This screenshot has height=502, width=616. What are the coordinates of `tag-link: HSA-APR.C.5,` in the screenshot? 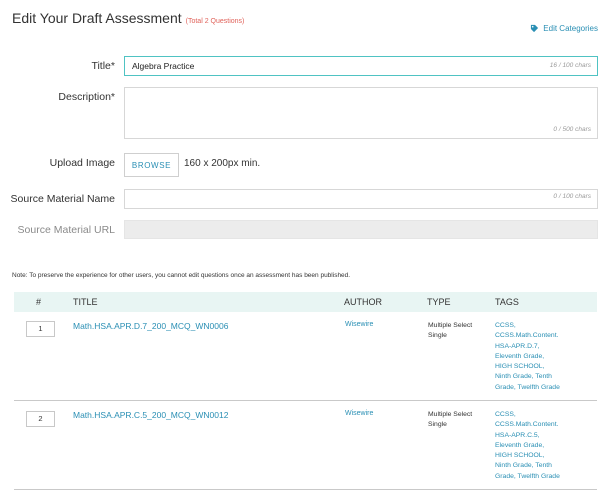 It's located at (535, 436).